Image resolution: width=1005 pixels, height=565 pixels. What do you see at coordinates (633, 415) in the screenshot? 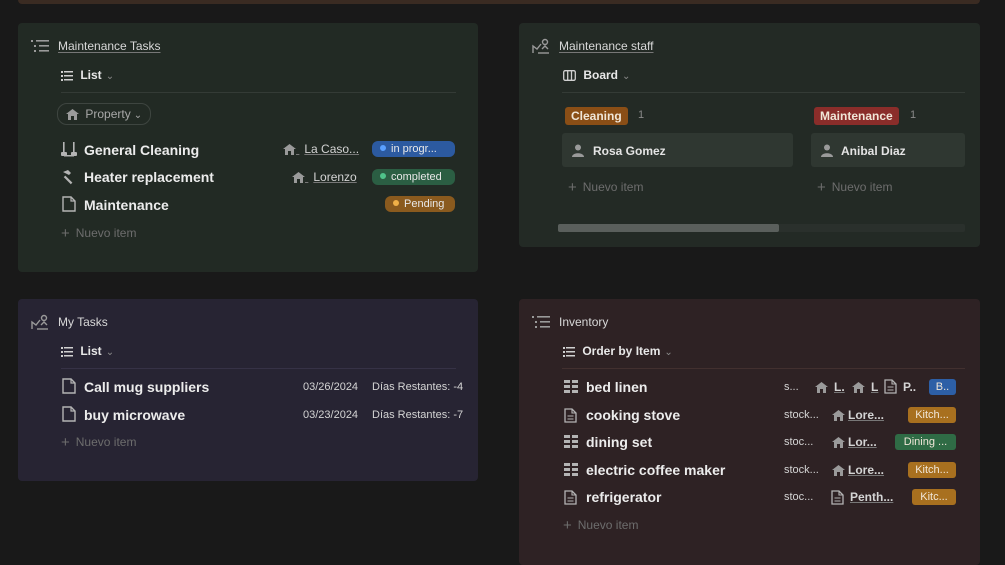
I see `item-title: cooking stove` at bounding box center [633, 415].